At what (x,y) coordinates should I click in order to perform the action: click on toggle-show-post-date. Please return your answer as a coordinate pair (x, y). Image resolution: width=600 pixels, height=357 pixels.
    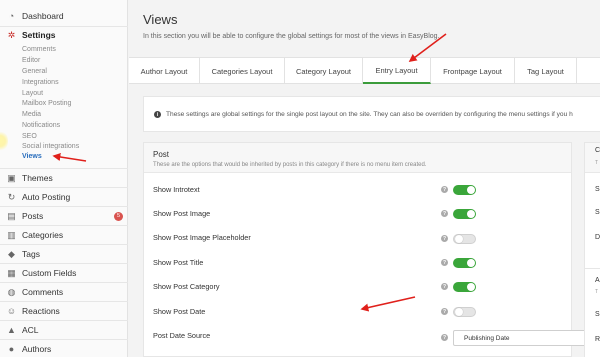
    Looking at the image, I should click on (464, 312).